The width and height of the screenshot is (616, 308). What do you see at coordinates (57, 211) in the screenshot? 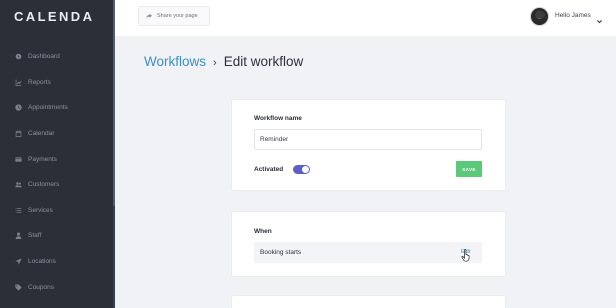
I see `sidebar-item-services: Services` at bounding box center [57, 211].